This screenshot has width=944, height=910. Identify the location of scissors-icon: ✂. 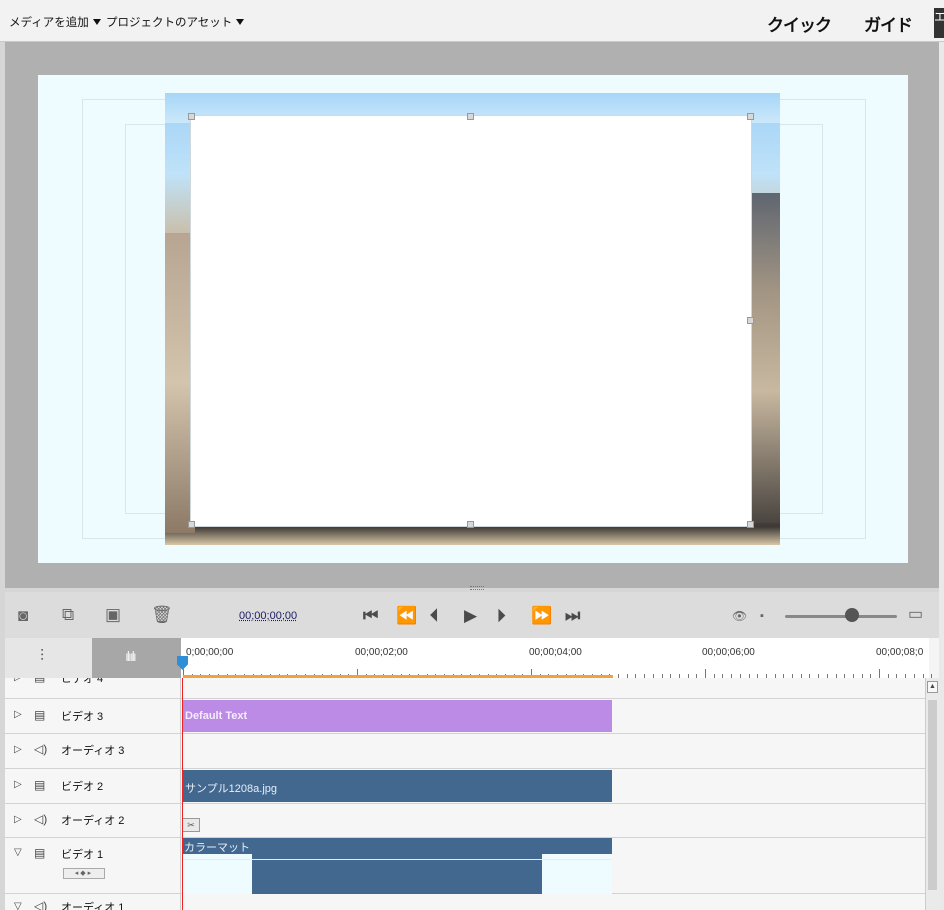
(191, 825).